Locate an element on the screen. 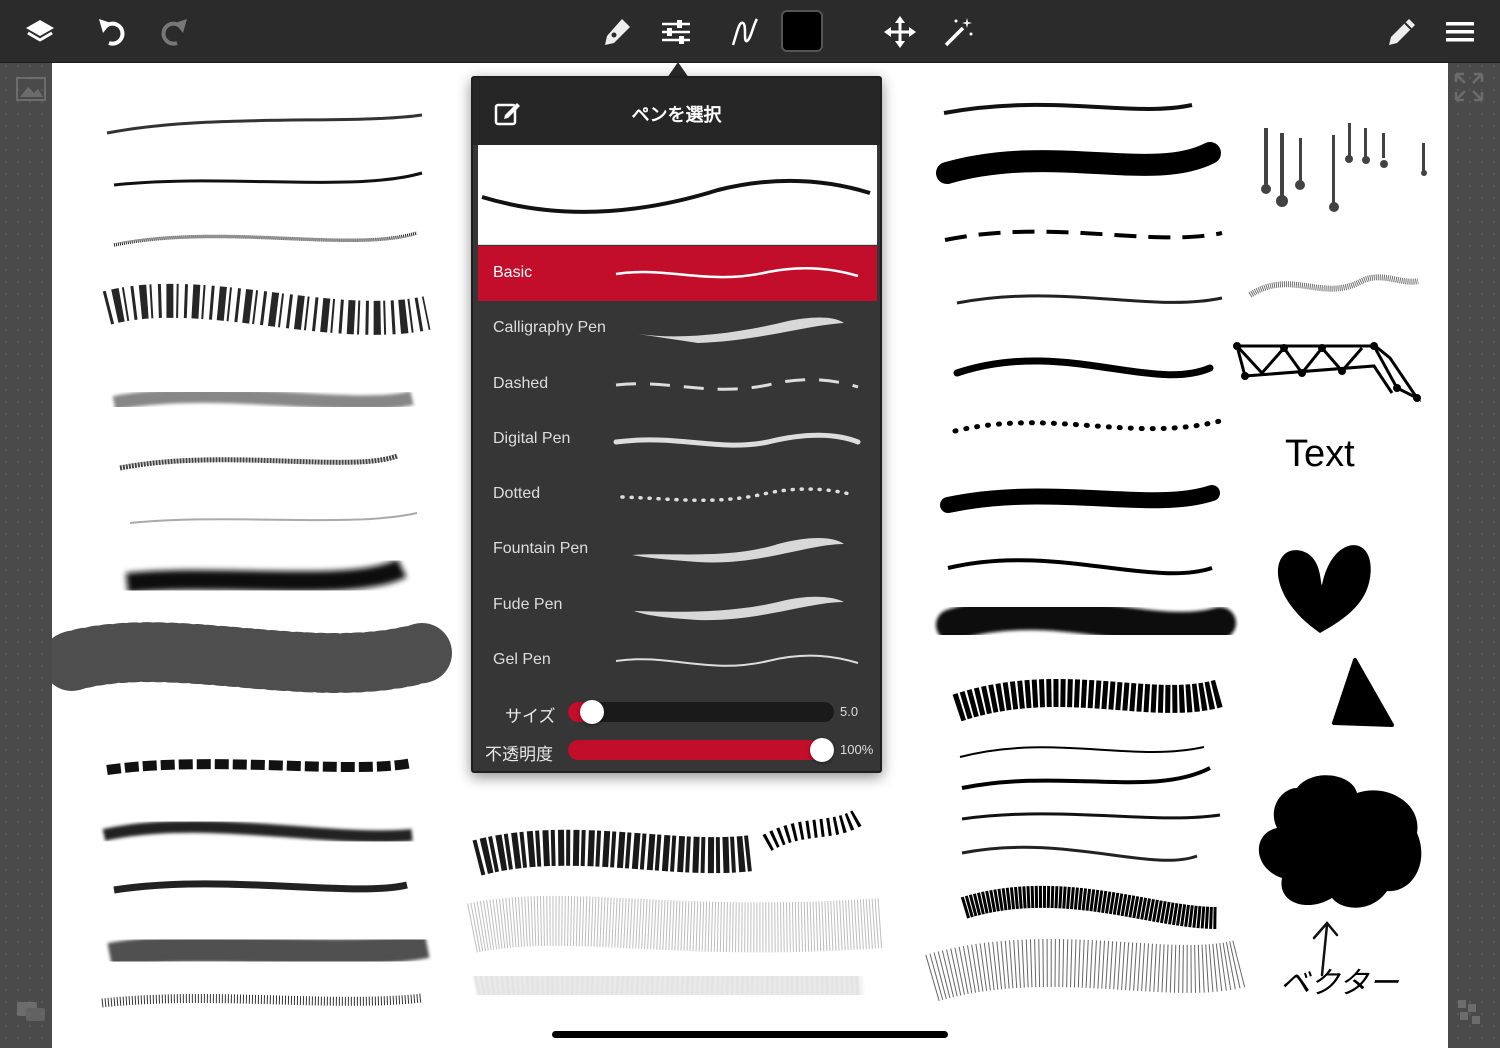  pen-item-basic: Basic is located at coordinates (677, 274).